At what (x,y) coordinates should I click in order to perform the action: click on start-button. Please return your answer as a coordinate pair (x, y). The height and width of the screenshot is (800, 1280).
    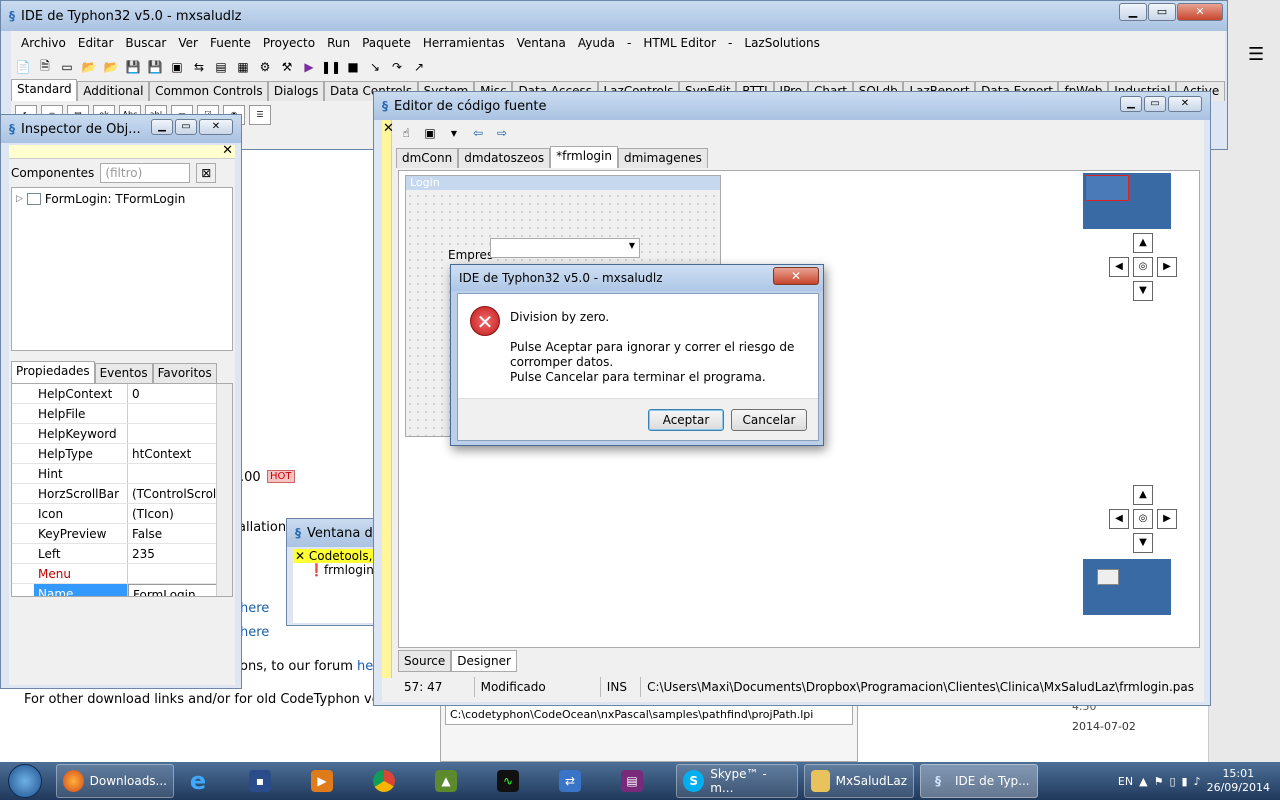
    Looking at the image, I should click on (25, 781).